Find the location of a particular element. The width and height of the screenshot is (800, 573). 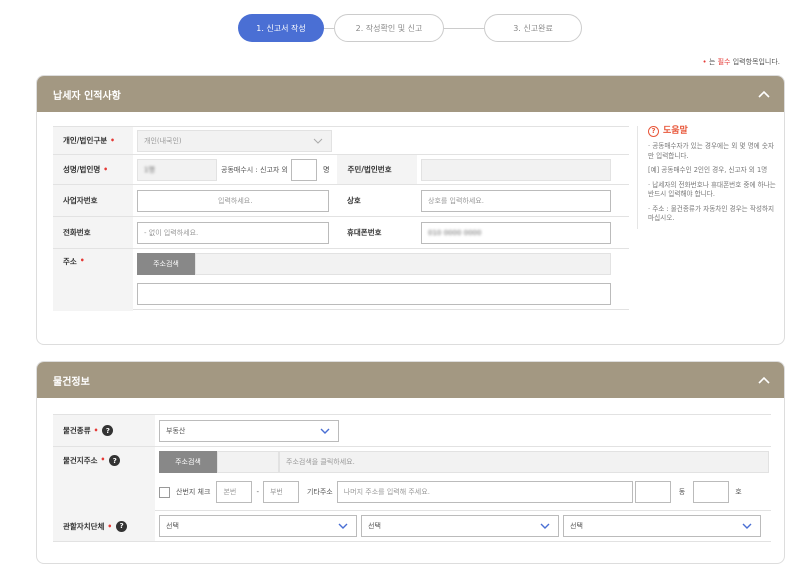

required-note: • 는 필수 입력항목입니다. is located at coordinates (741, 62).